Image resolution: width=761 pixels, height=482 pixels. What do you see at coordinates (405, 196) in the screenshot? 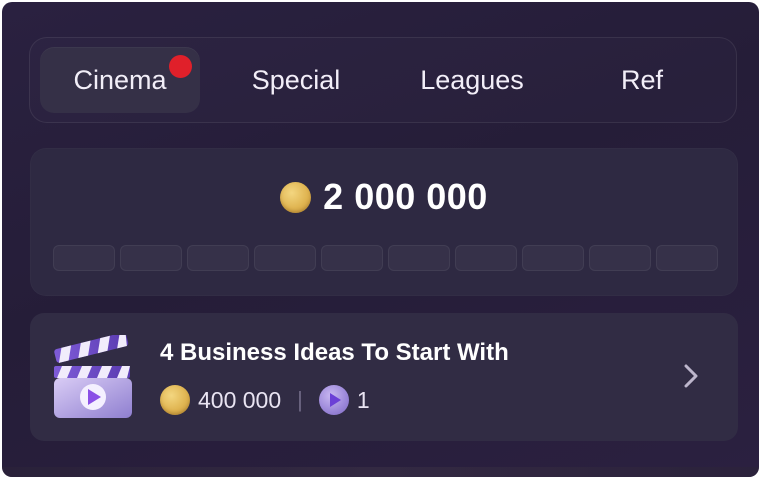
I see `balance-value: 2 000 000` at bounding box center [405, 196].